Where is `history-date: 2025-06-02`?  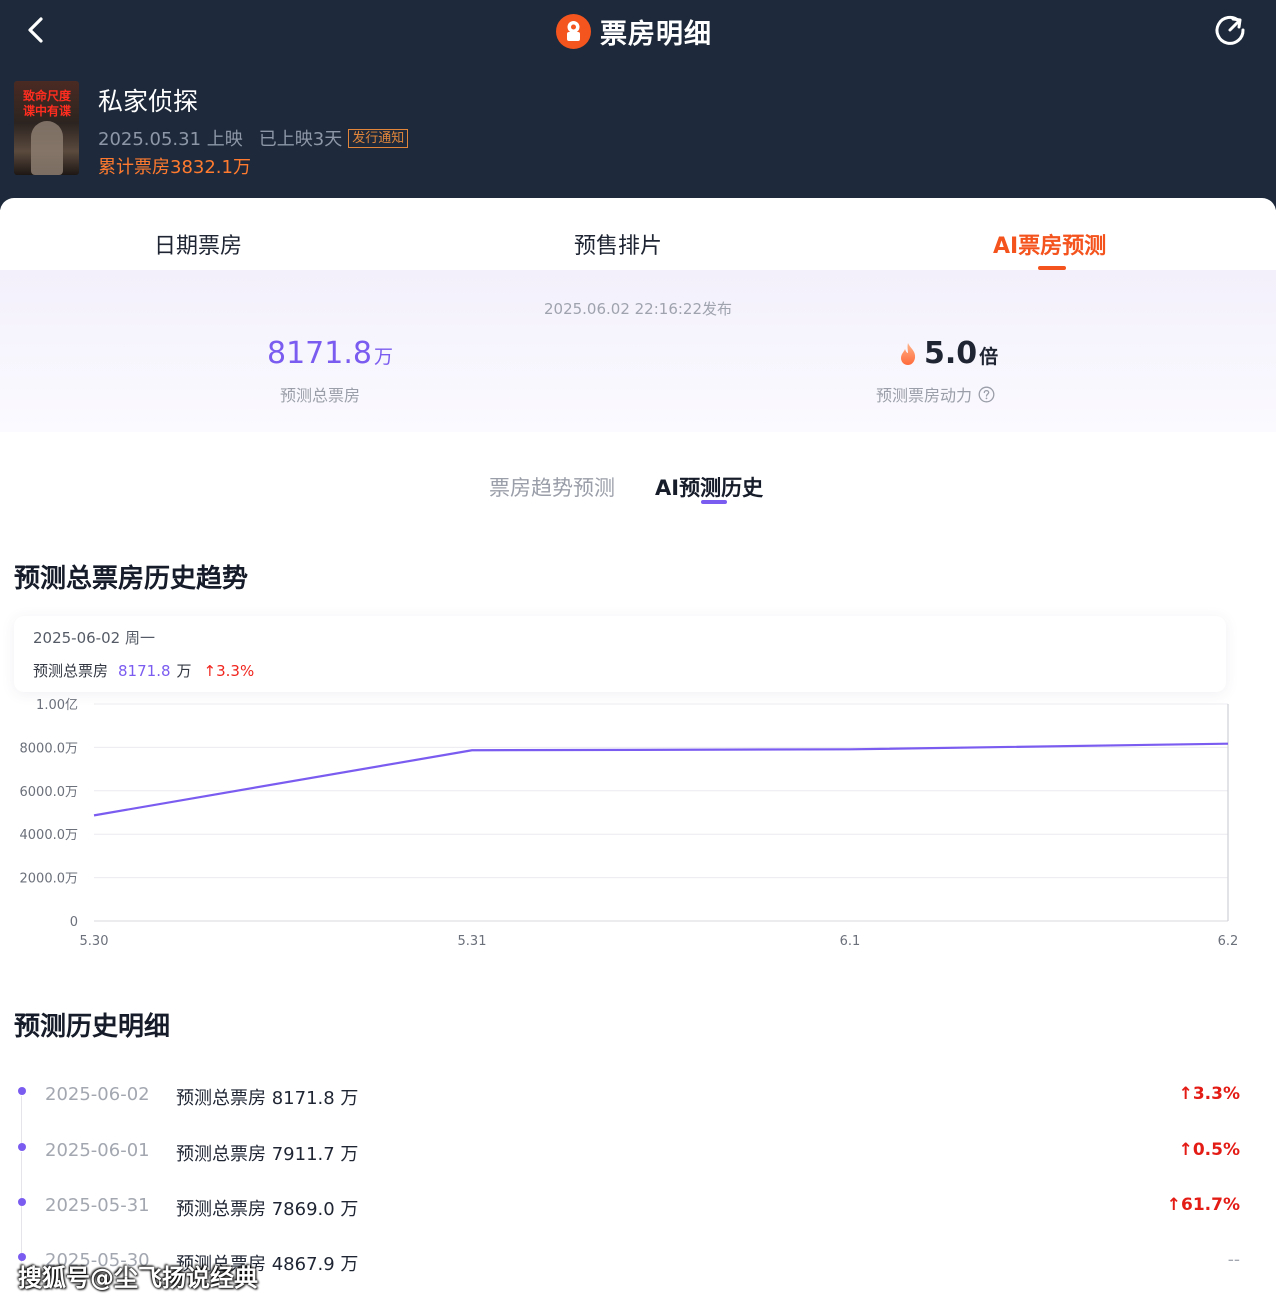
history-date: 2025-06-02 is located at coordinates (97, 1094).